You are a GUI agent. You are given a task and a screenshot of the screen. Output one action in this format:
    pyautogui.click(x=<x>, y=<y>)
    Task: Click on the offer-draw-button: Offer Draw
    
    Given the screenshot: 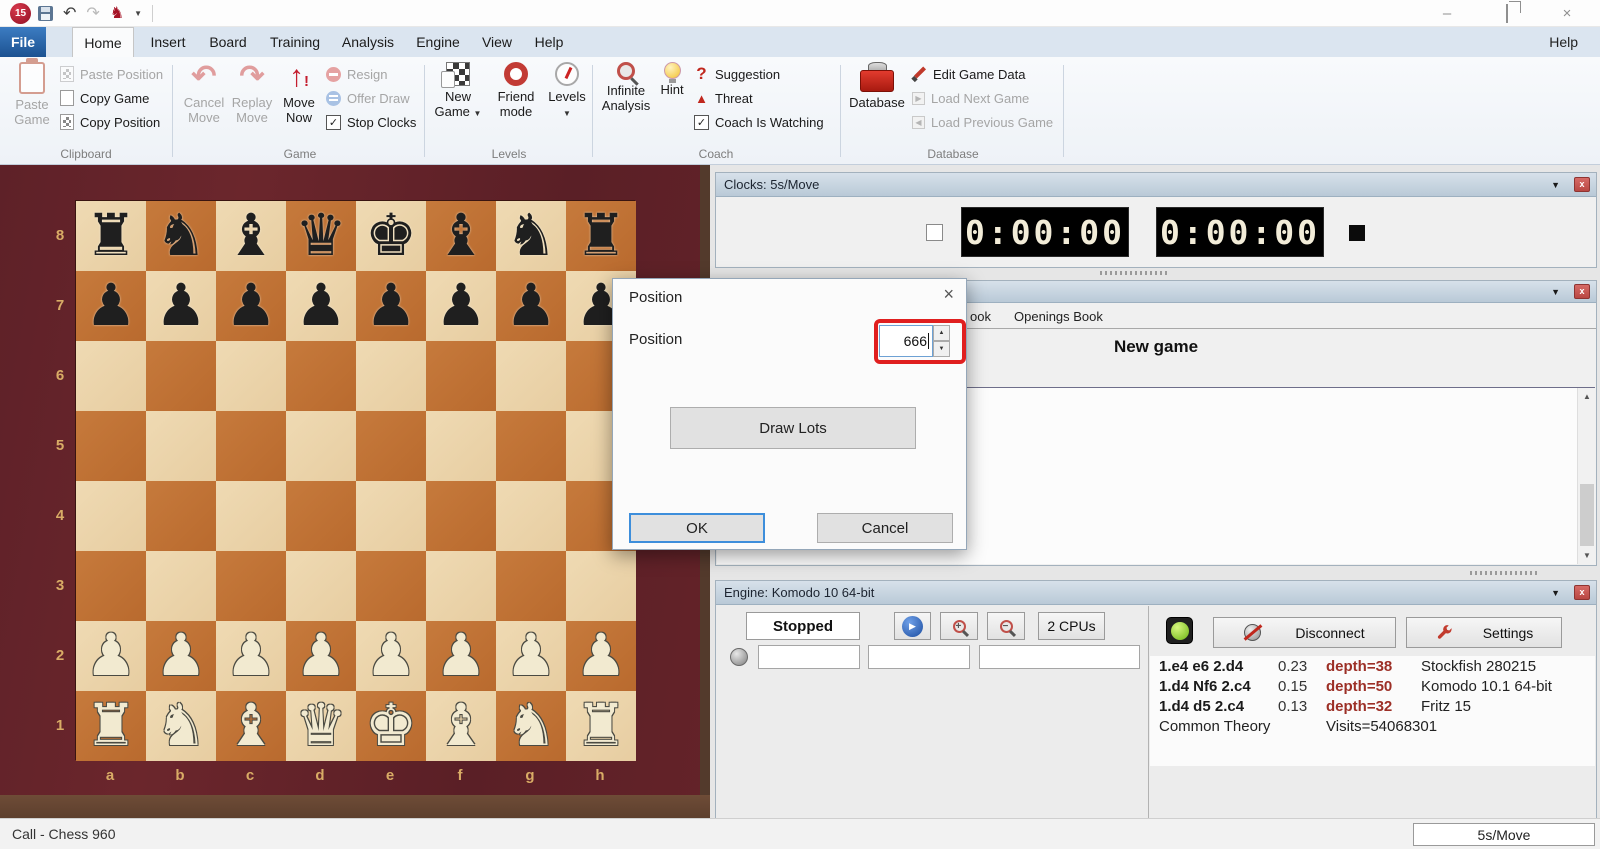 What is the action you would take?
    pyautogui.click(x=368, y=98)
    